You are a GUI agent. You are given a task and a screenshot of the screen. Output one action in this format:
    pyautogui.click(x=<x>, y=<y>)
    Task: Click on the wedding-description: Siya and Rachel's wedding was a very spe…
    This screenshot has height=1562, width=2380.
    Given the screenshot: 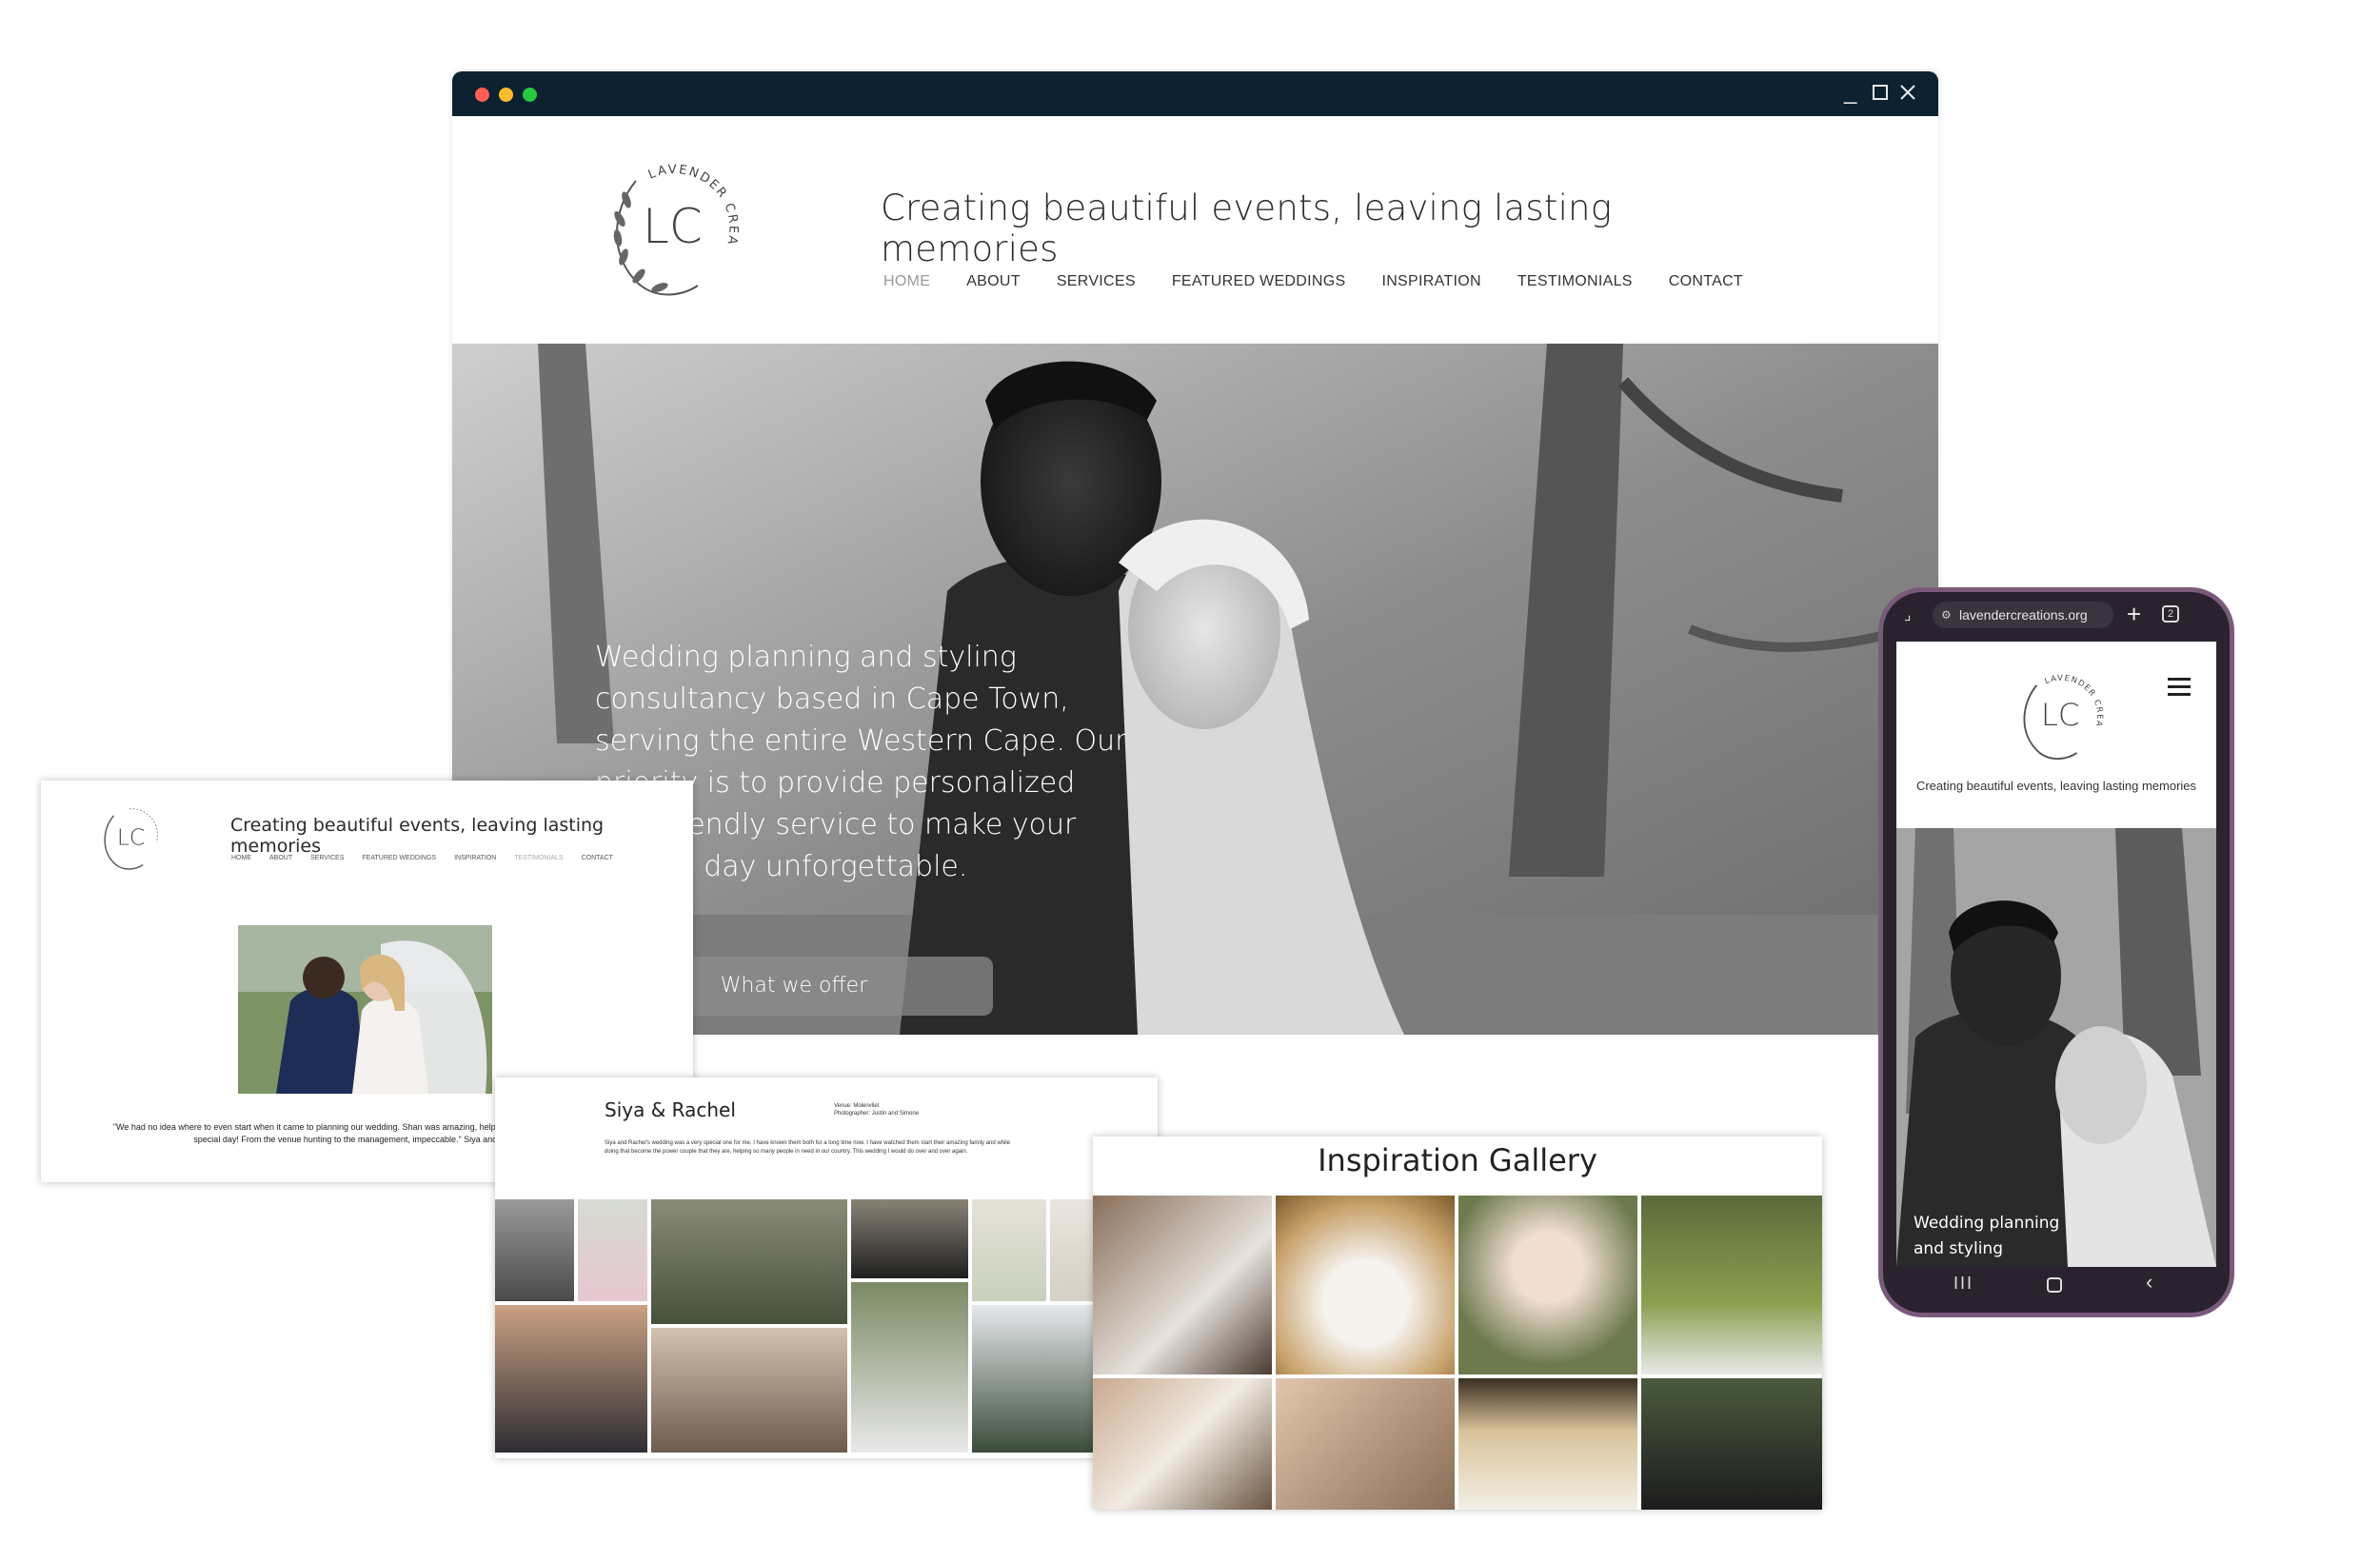 What is the action you would take?
    pyautogui.click(x=808, y=1147)
    